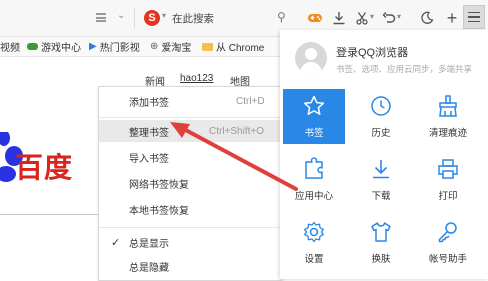 The image size is (488, 281). Describe the element at coordinates (234, 156) in the screenshot. I see `annotation-arrow` at that location.